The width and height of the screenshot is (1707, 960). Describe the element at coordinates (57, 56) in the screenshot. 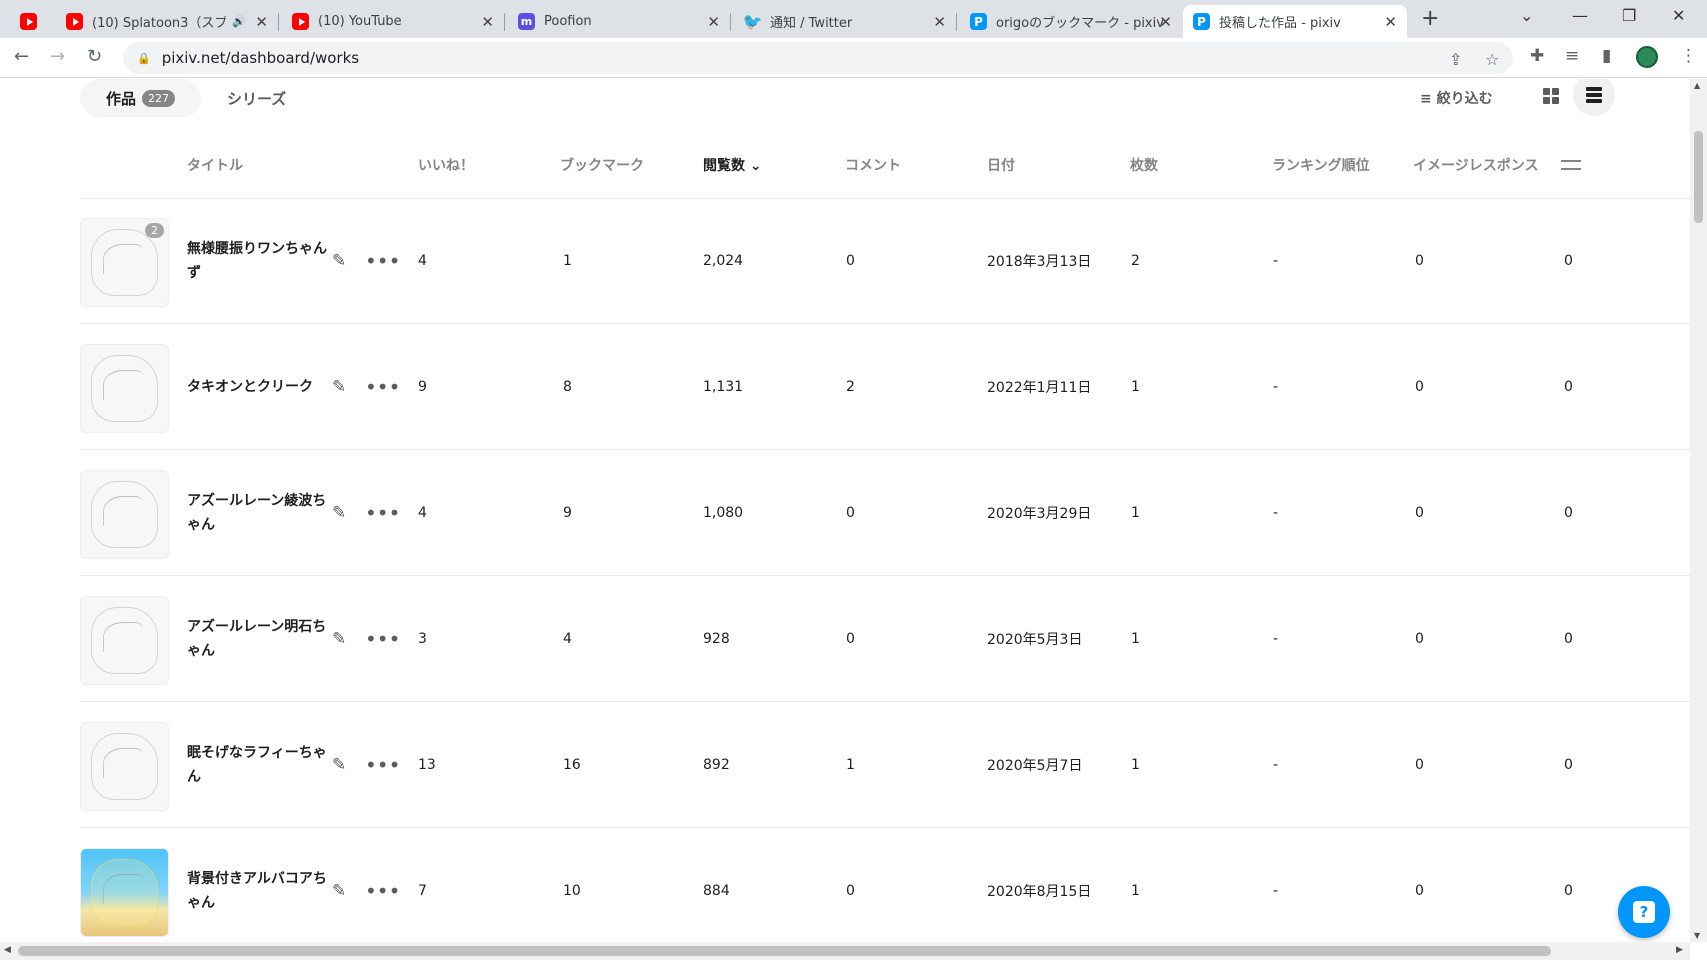

I see `forward-icon: →` at that location.